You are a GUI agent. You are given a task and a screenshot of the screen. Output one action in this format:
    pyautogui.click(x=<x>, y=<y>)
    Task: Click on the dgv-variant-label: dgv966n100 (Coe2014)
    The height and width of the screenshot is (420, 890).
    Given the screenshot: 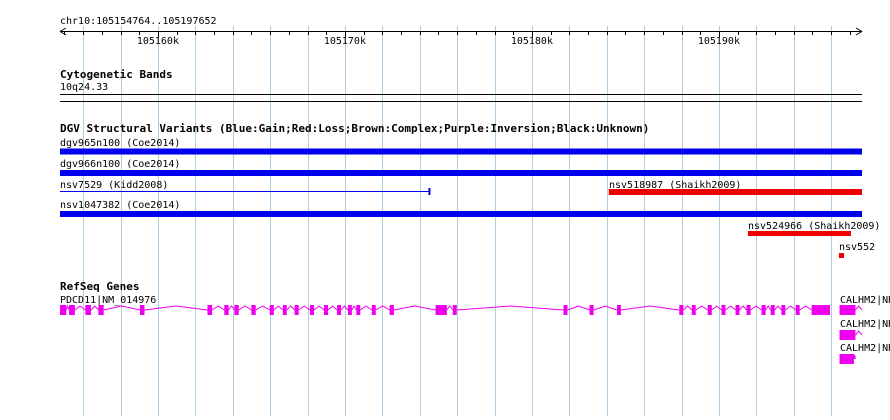 What is the action you would take?
    pyautogui.click(x=120, y=164)
    